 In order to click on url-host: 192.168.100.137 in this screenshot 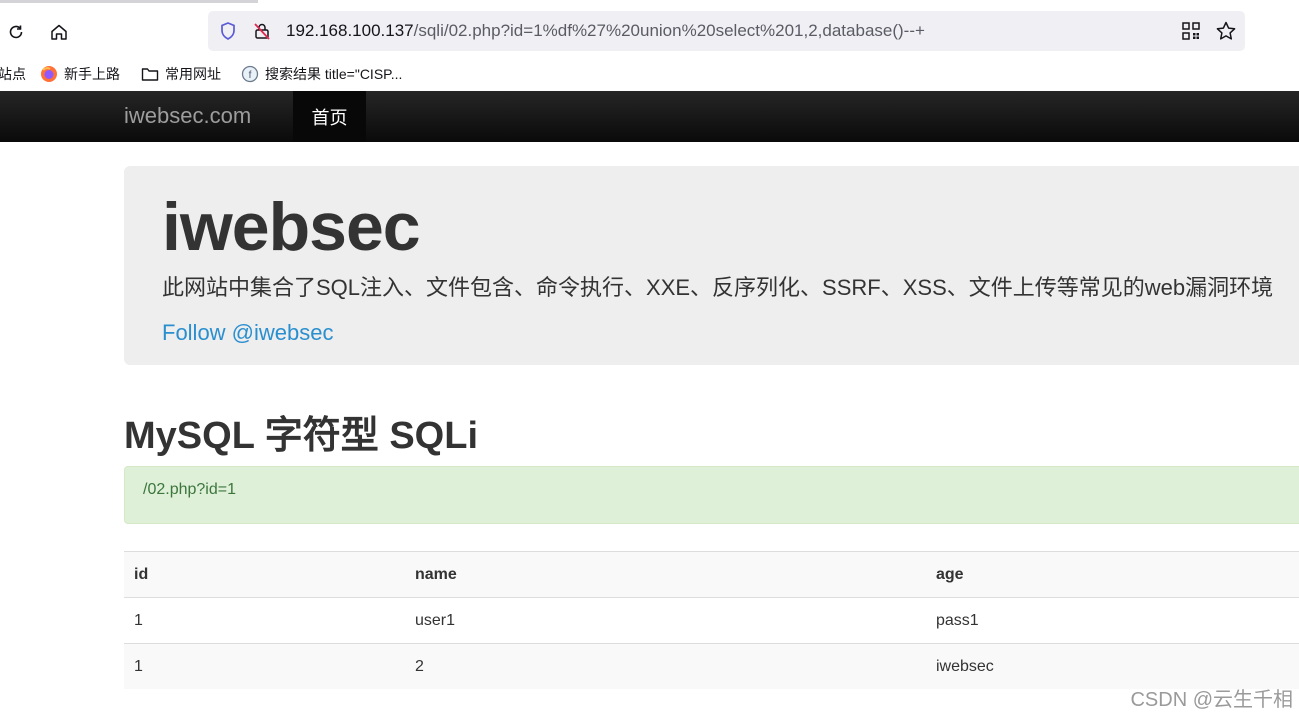, I will do `click(350, 30)`.